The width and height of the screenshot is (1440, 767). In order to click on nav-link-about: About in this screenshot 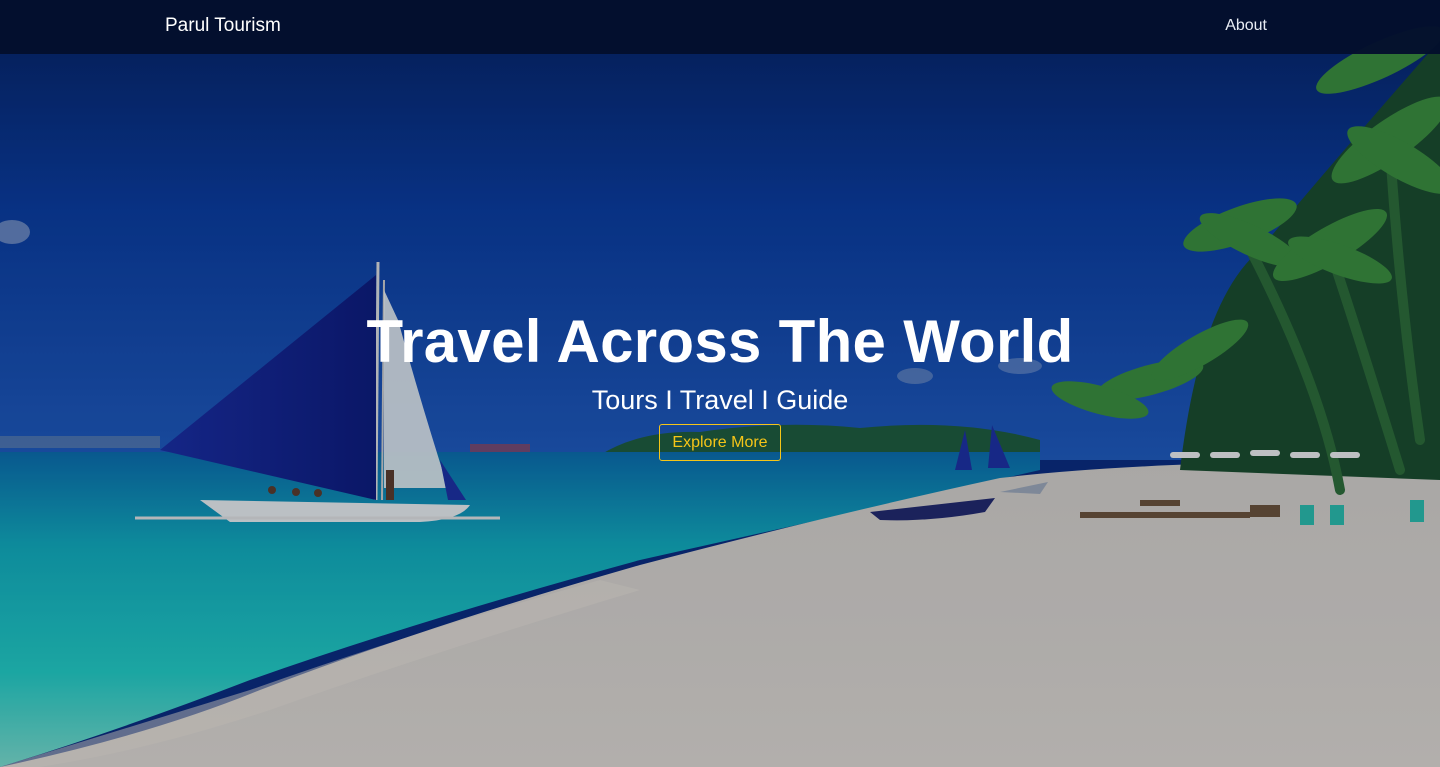, I will do `click(1246, 26)`.